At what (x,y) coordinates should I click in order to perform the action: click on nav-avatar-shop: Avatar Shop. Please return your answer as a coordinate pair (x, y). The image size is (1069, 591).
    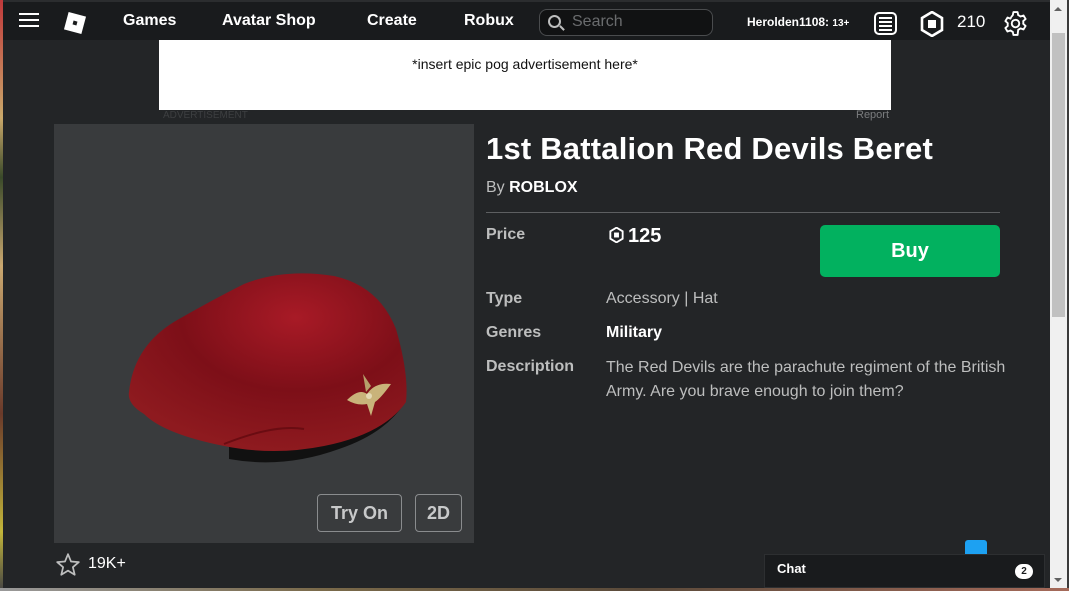
    Looking at the image, I should click on (269, 21).